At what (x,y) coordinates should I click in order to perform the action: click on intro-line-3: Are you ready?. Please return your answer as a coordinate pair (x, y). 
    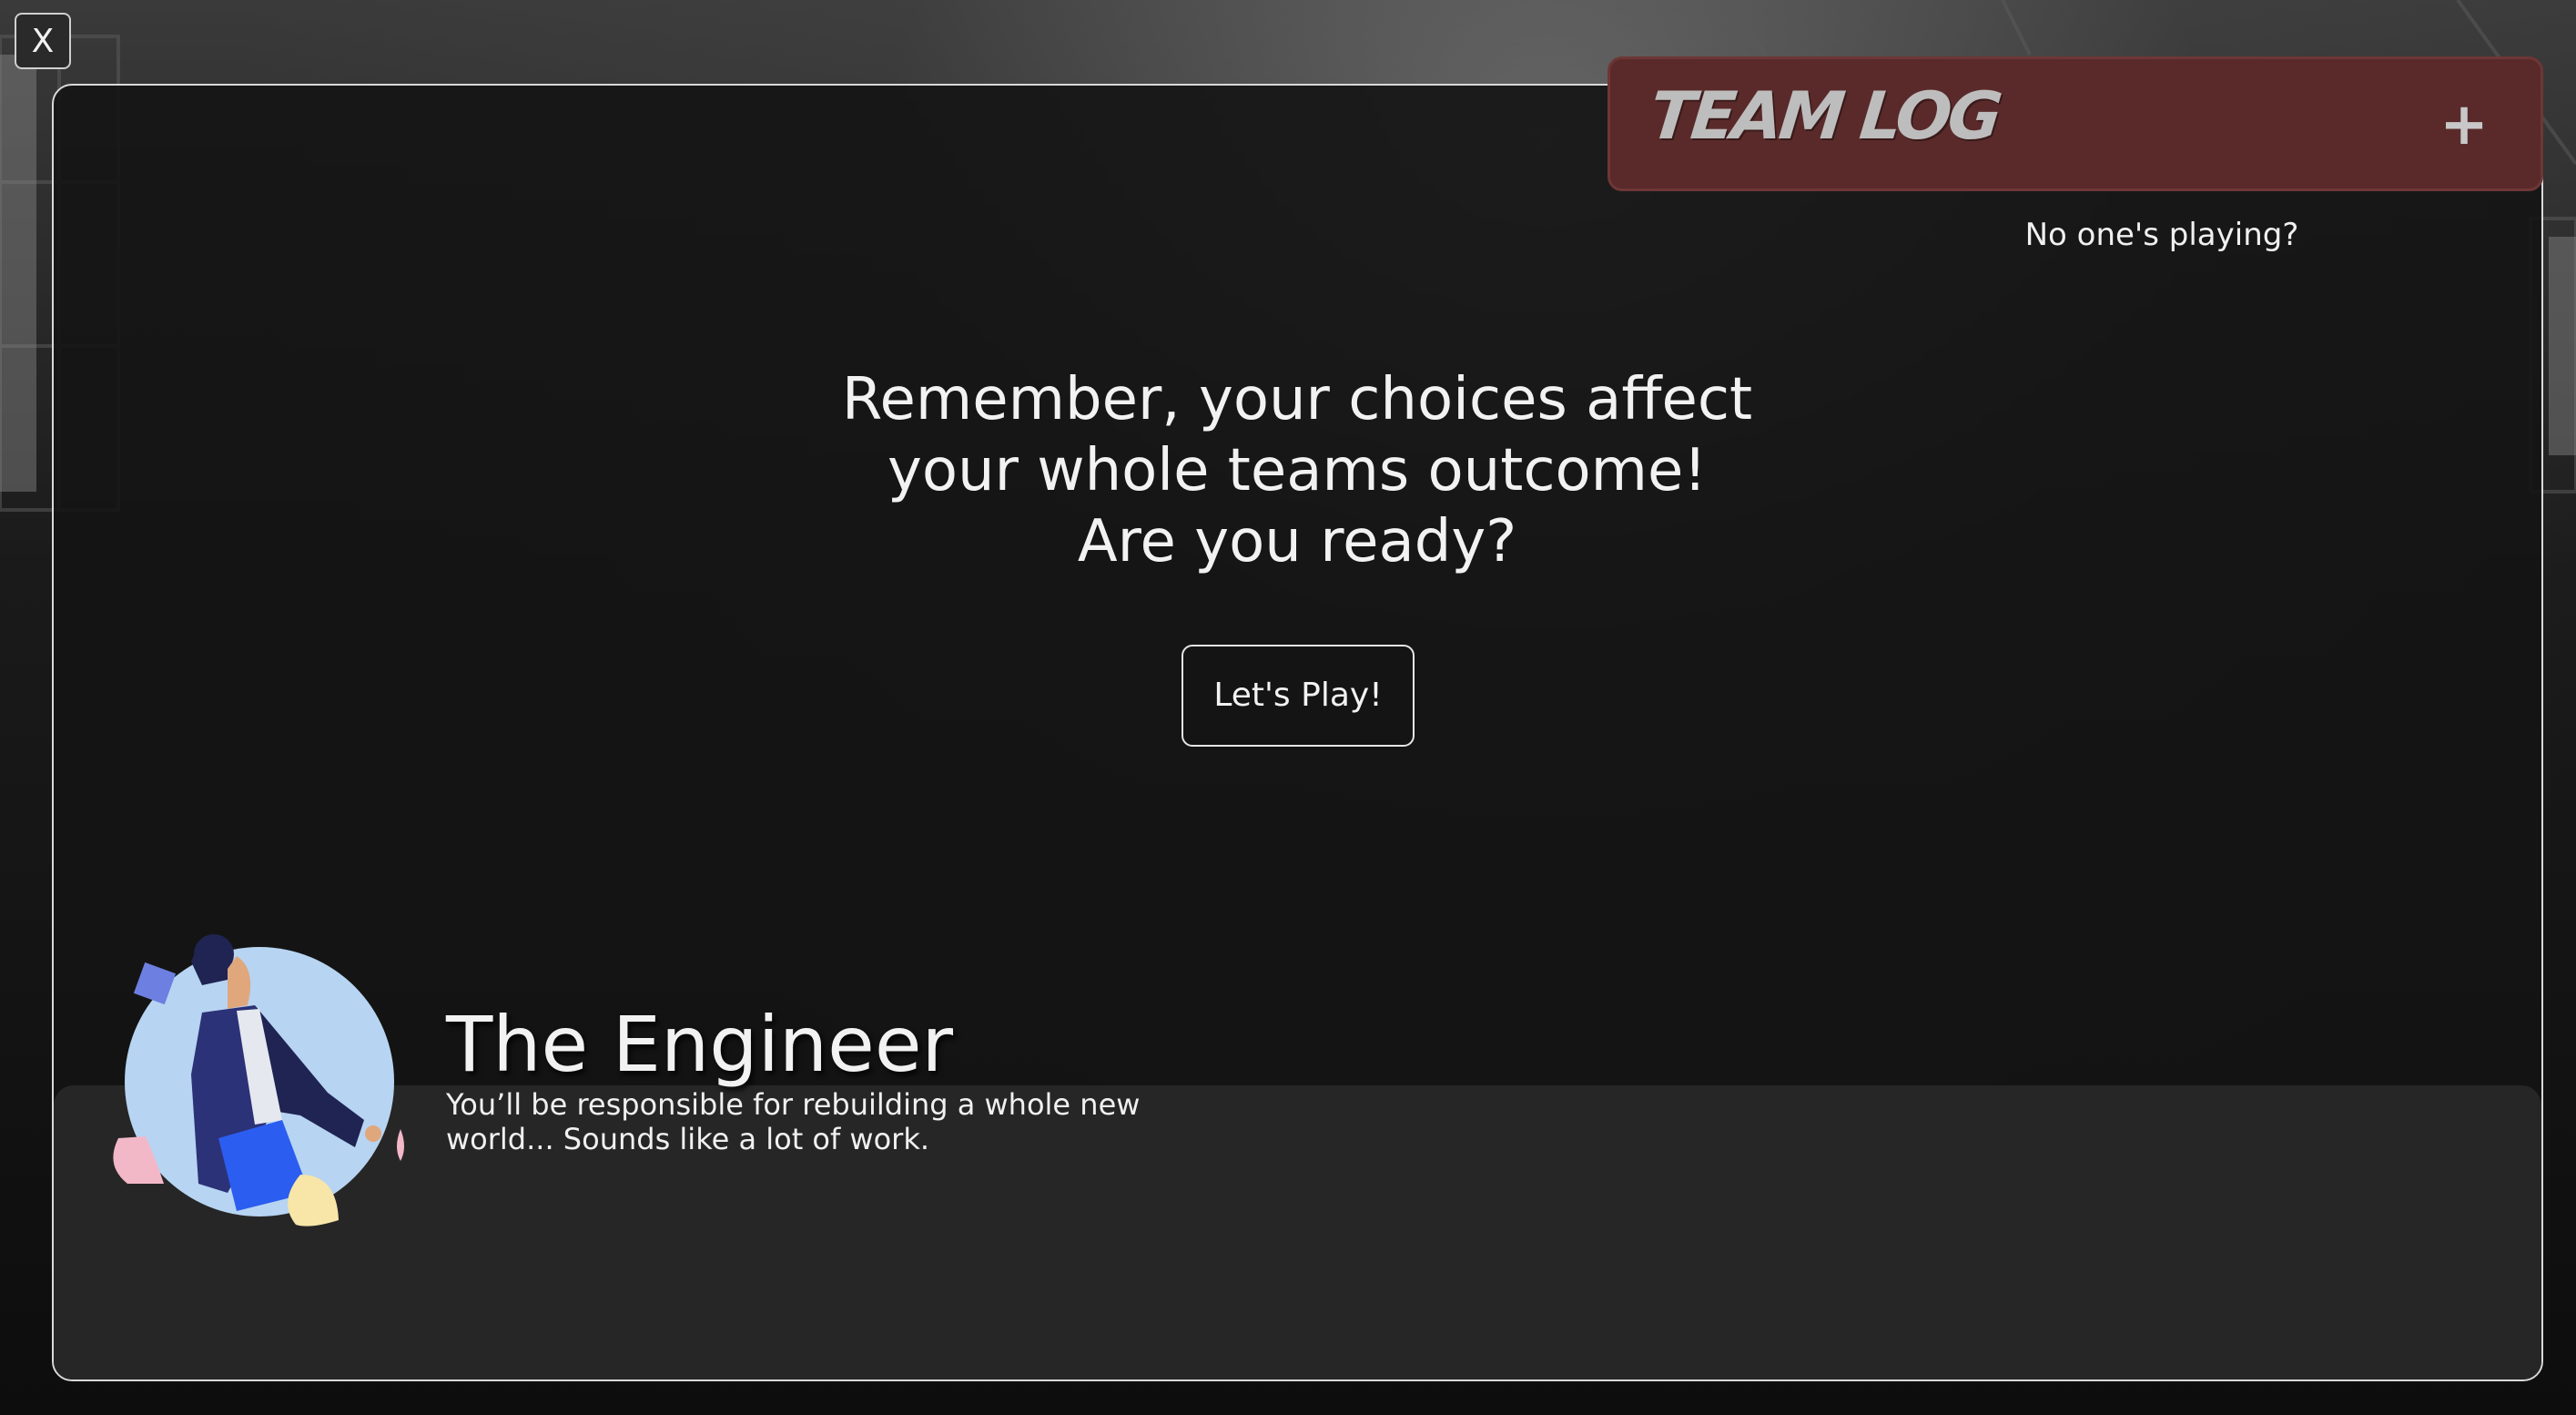
    Looking at the image, I should click on (1297, 541).